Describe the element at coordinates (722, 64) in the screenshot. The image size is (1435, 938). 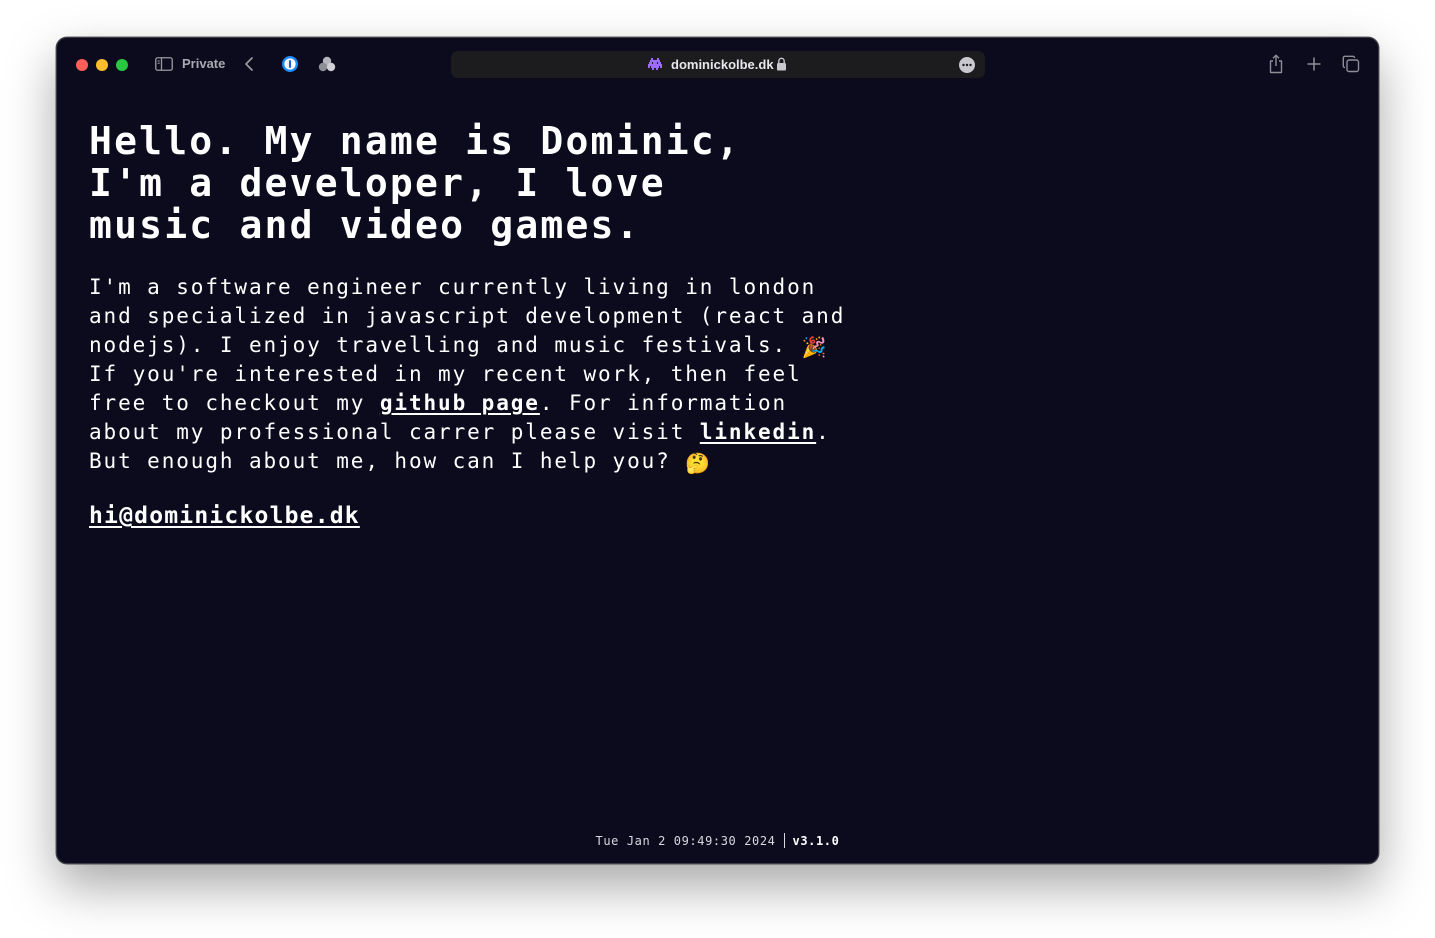
I see `url-text: dominickolbe.dk` at that location.